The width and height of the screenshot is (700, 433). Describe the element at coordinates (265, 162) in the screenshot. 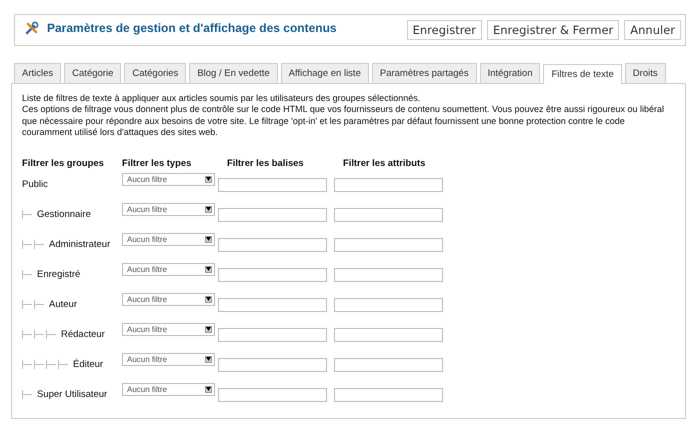

I see `column-header: Filtrer les balises` at that location.